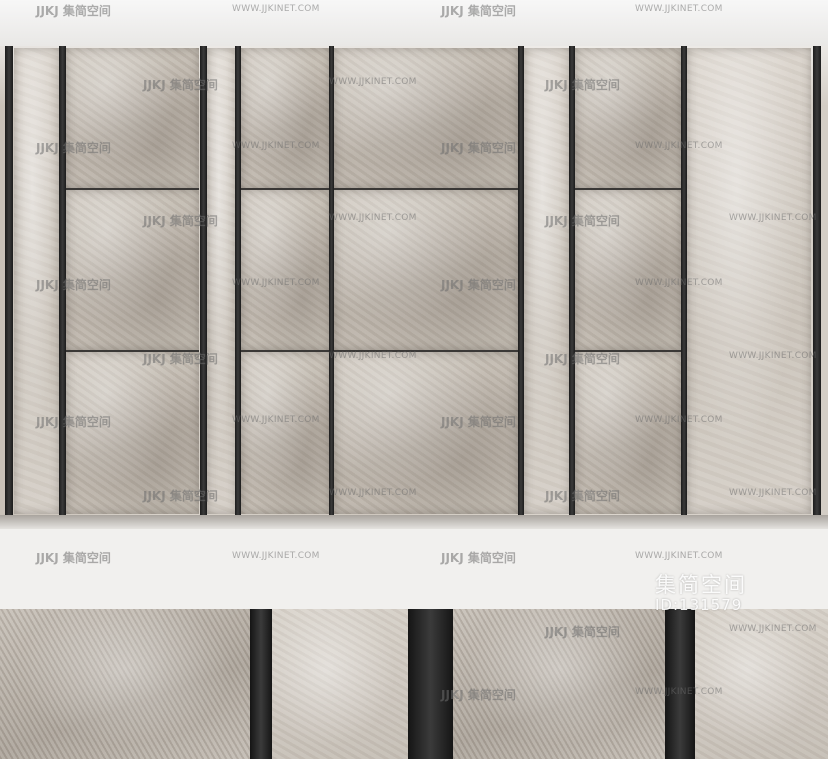 This screenshot has height=759, width=828. What do you see at coordinates (414, 522) in the screenshot?
I see `floor-edge` at bounding box center [414, 522].